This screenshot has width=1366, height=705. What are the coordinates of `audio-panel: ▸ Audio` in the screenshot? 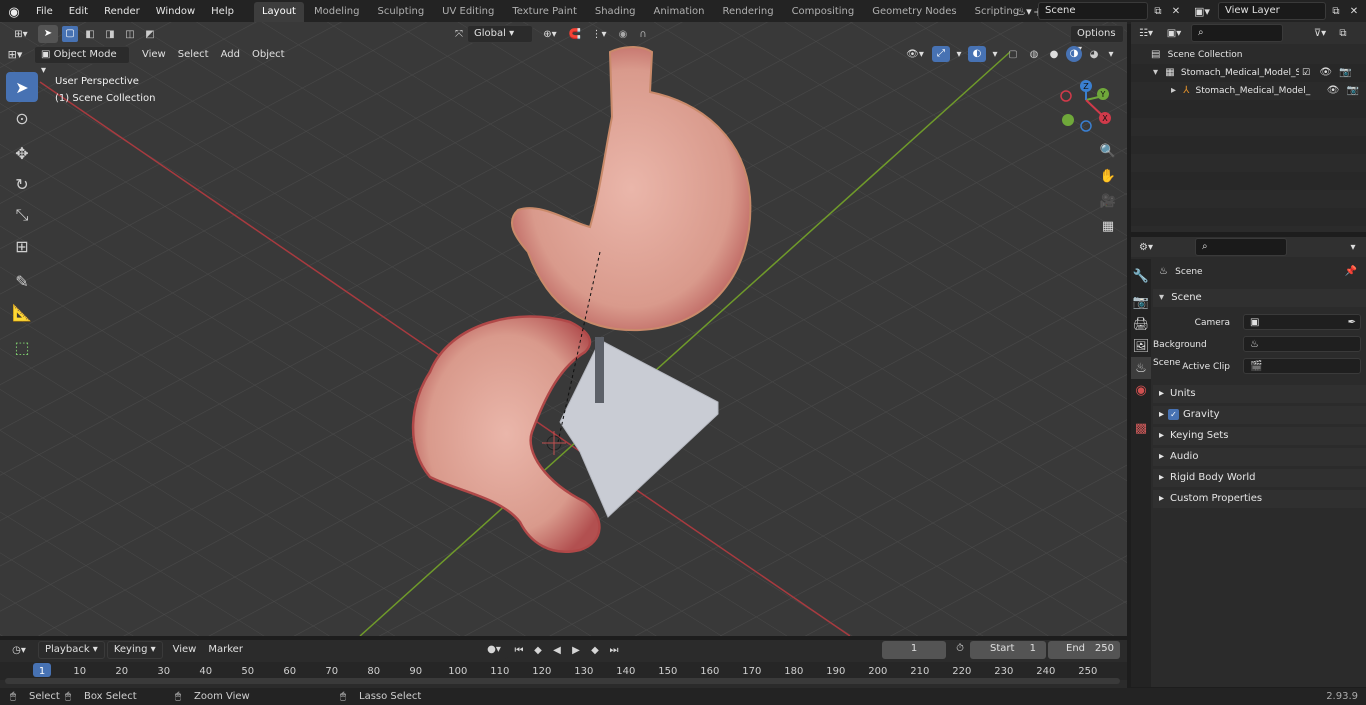 It's located at (1259, 457).